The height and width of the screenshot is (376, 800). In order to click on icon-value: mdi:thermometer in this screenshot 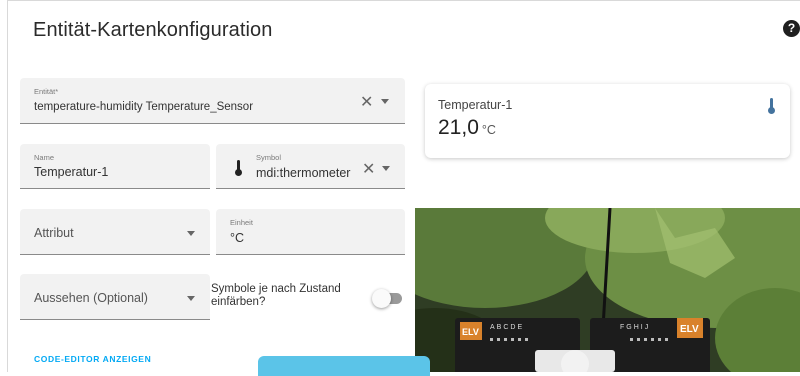, I will do `click(303, 173)`.